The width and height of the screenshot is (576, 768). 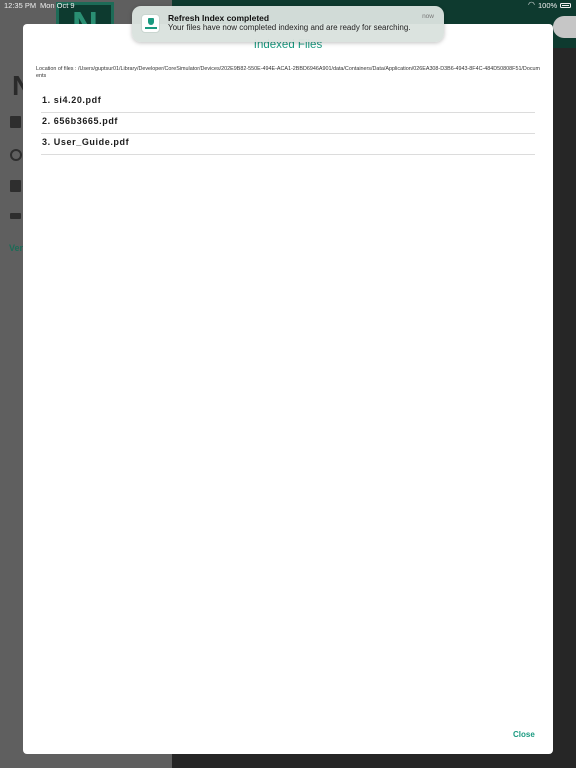 What do you see at coordinates (548, 5) in the screenshot?
I see `battery-percent: 100%` at bounding box center [548, 5].